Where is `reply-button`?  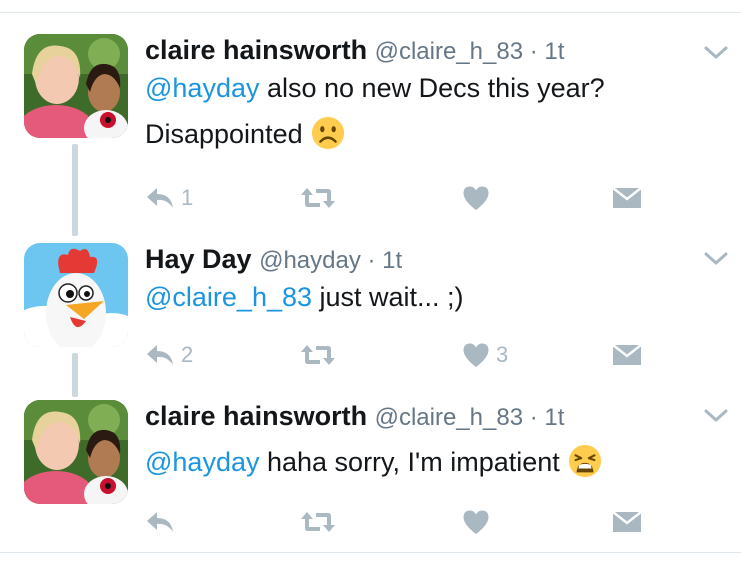
reply-button is located at coordinates (163, 522).